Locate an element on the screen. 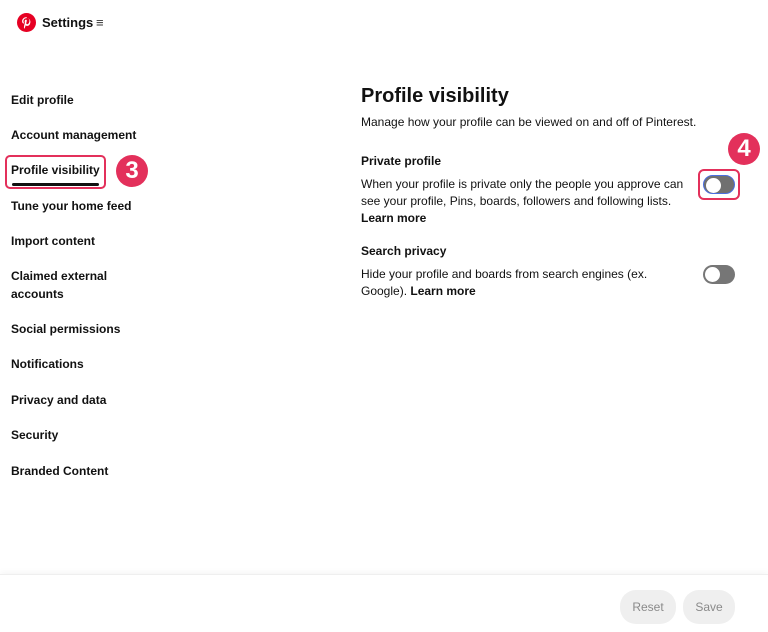  search-privacy-learn-more-link: Learn more is located at coordinates (442, 291).